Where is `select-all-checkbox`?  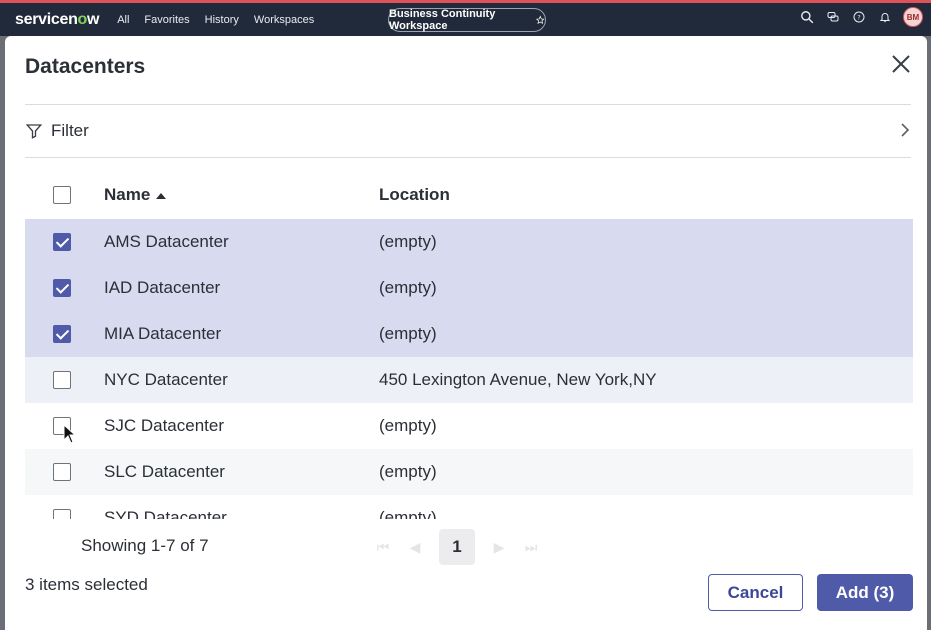
select-all-checkbox is located at coordinates (62, 195).